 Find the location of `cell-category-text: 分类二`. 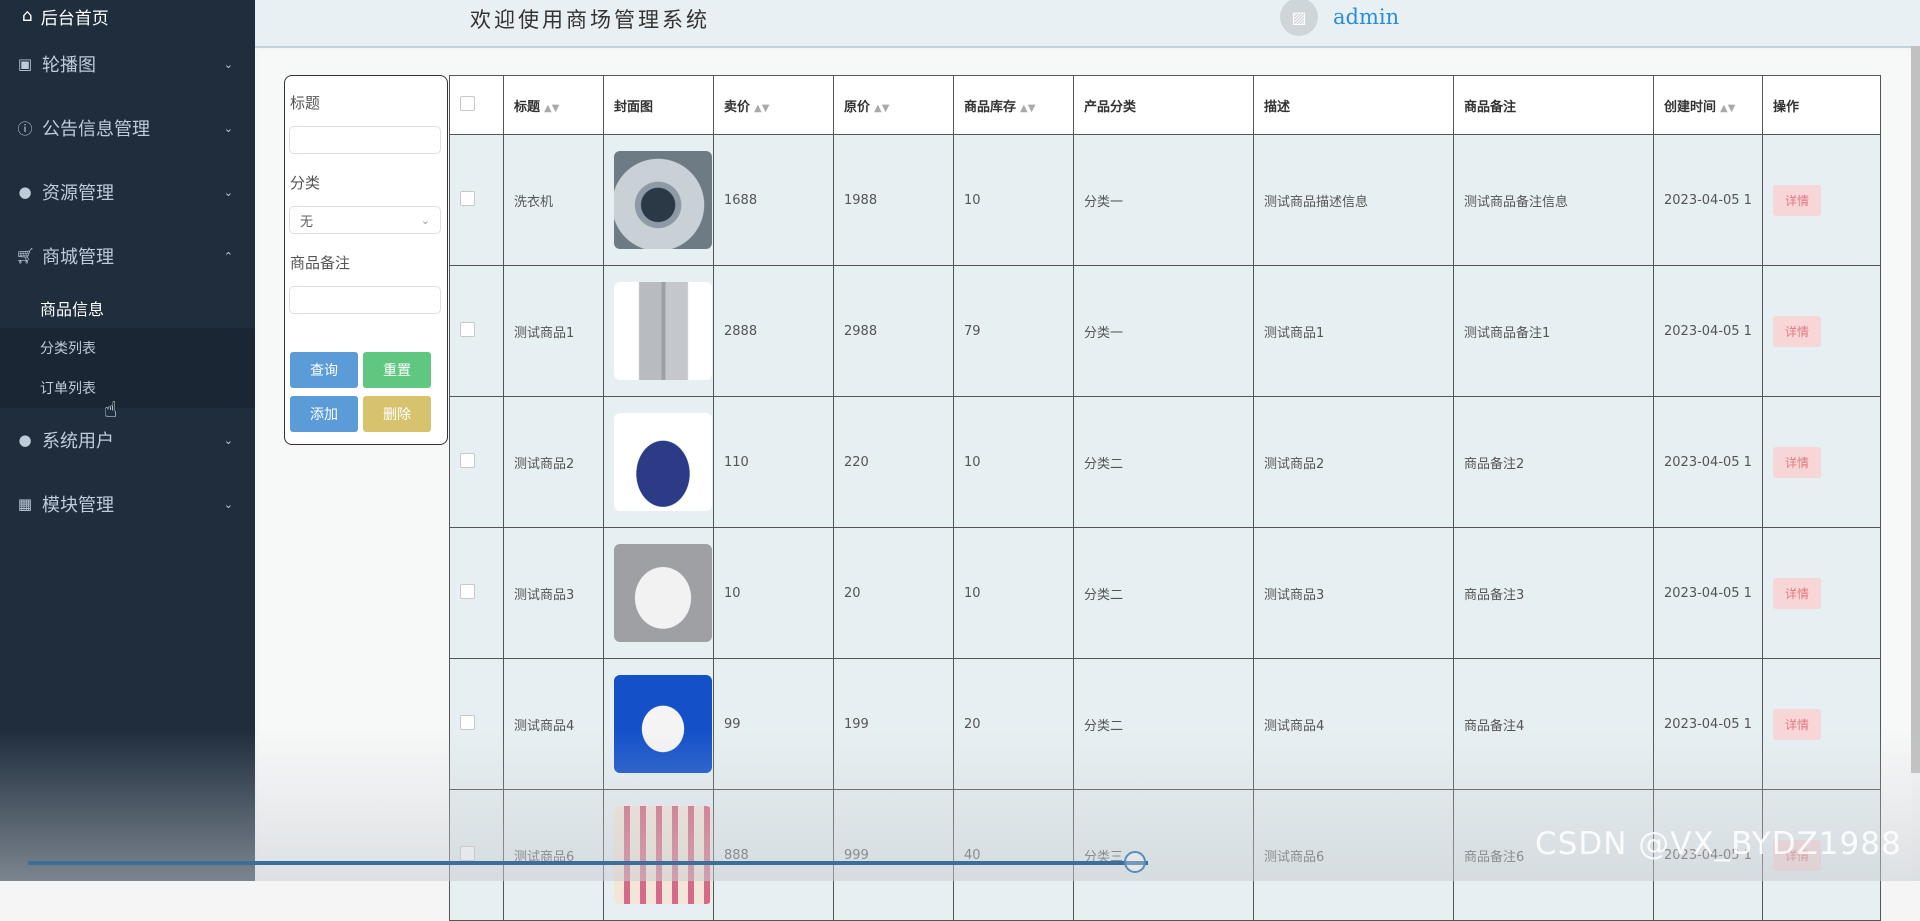

cell-category-text: 分类二 is located at coordinates (1104, 595).